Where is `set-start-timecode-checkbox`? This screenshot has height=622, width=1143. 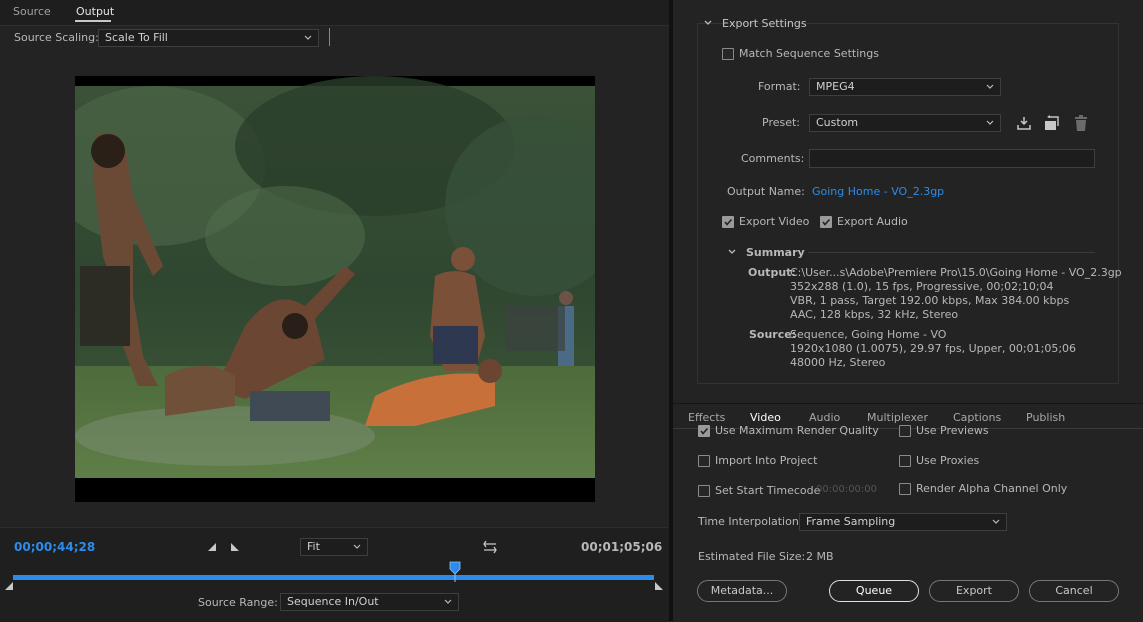 set-start-timecode-checkbox is located at coordinates (704, 491).